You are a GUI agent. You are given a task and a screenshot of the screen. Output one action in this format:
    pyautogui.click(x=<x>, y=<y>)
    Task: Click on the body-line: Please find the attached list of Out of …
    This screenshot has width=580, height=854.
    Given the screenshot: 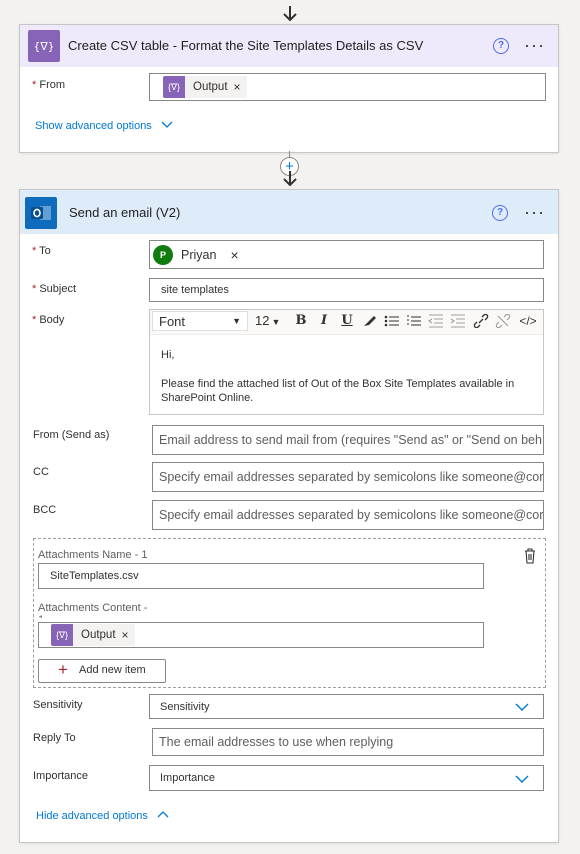 What is the action you would take?
    pyautogui.click(x=338, y=383)
    